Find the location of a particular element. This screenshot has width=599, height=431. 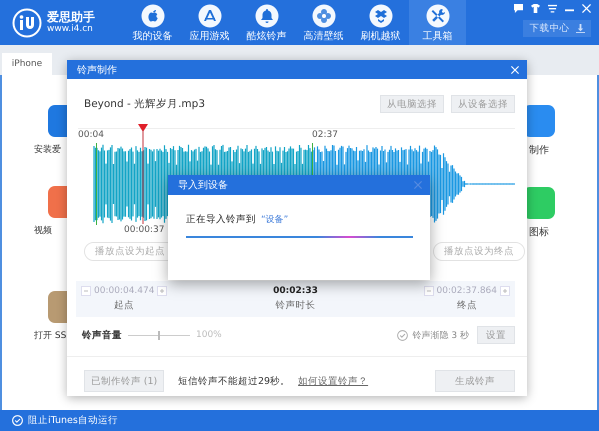

device-tab: iPhone is located at coordinates (27, 64).